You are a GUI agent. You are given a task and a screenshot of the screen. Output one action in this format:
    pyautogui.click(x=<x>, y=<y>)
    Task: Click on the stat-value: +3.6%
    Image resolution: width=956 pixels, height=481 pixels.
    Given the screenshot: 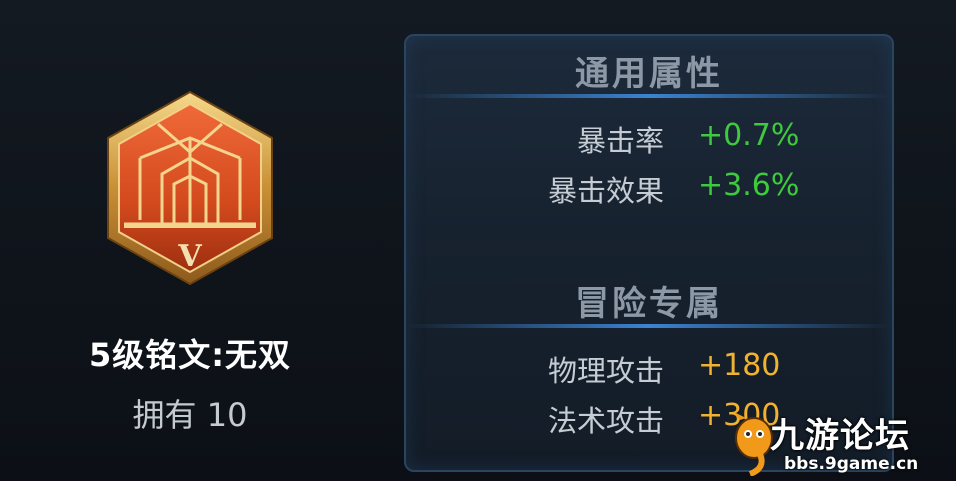 What is the action you would take?
    pyautogui.click(x=749, y=185)
    